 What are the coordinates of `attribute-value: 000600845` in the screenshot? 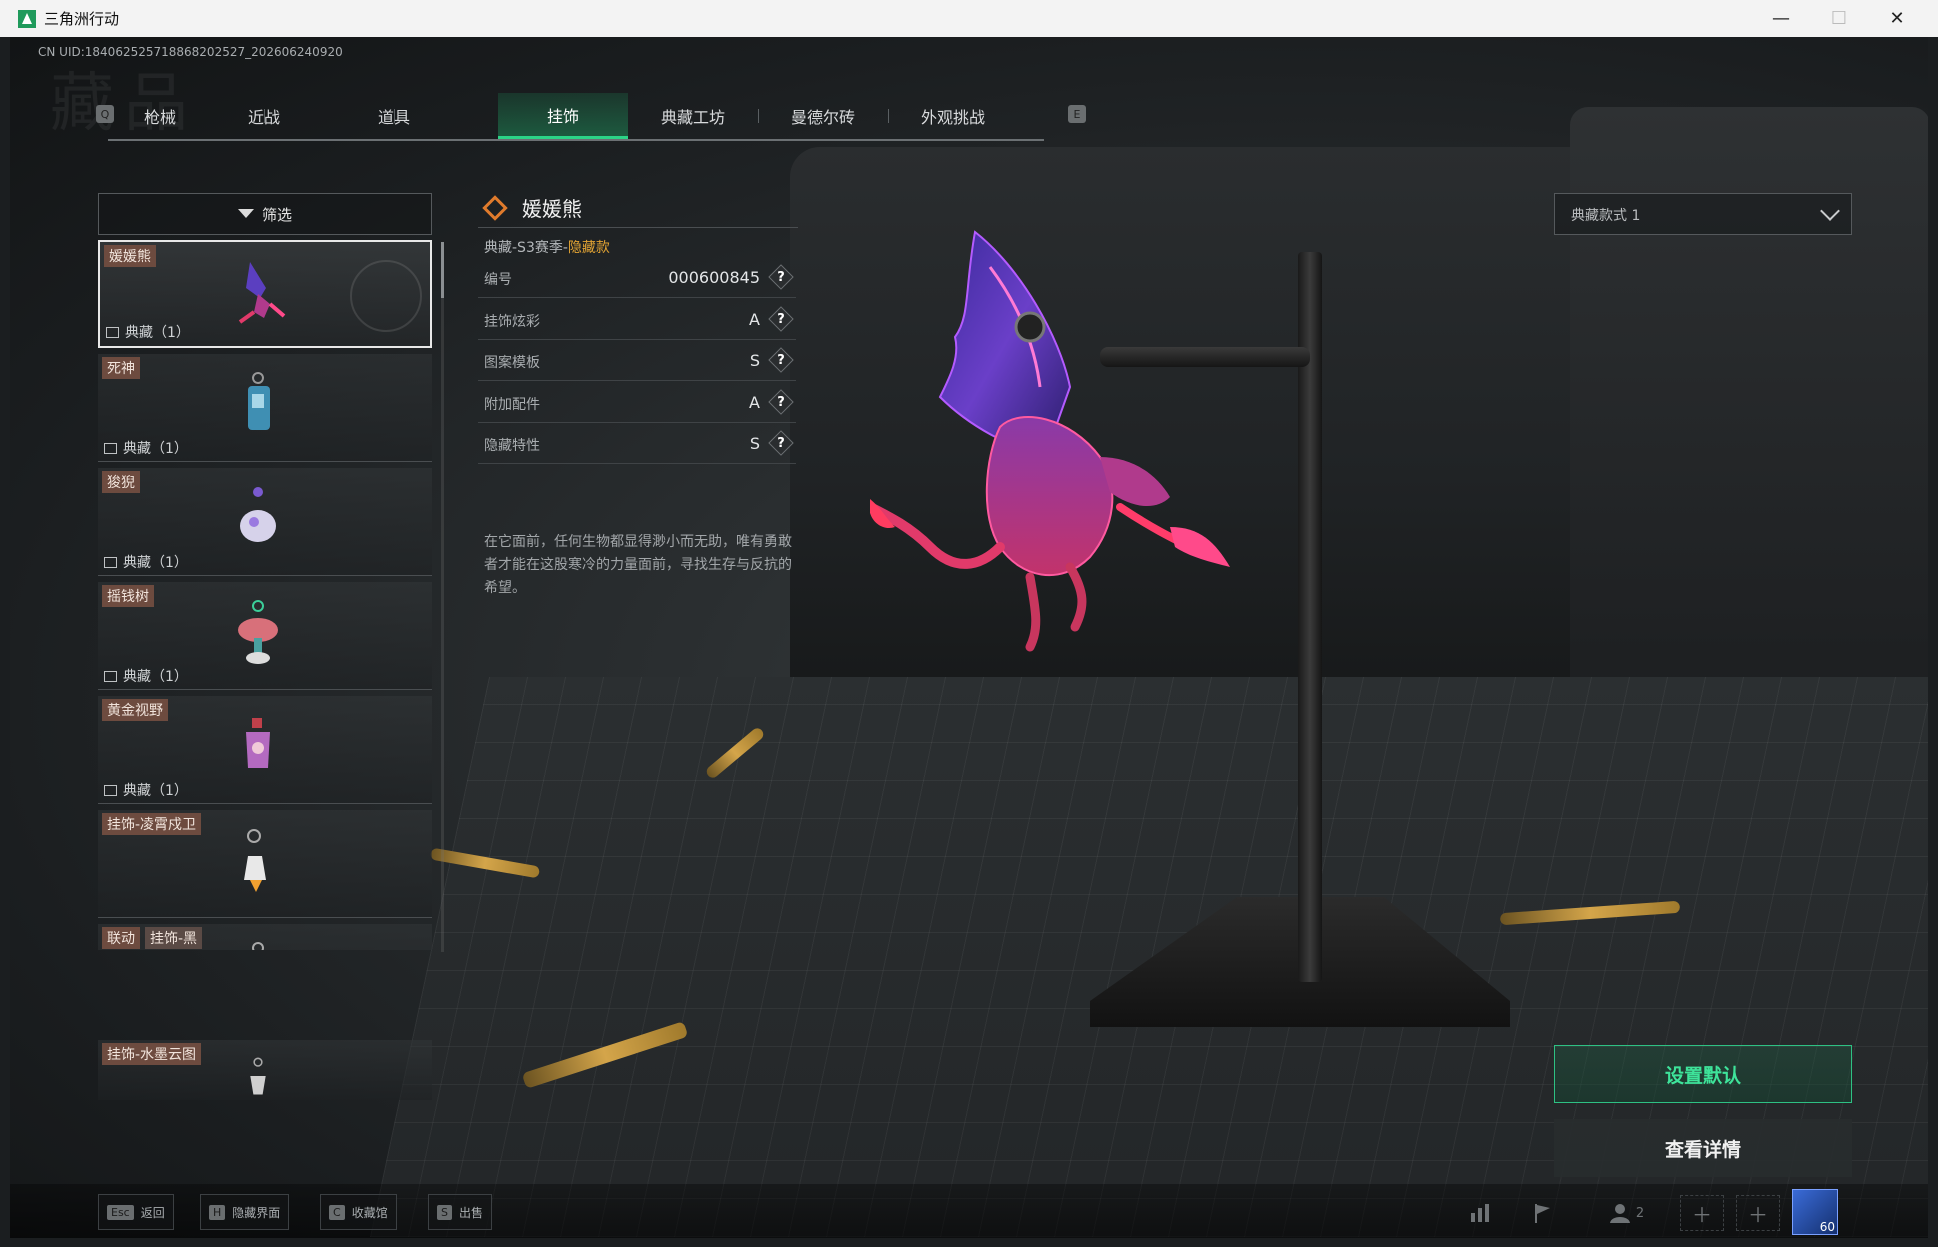 It's located at (714, 277).